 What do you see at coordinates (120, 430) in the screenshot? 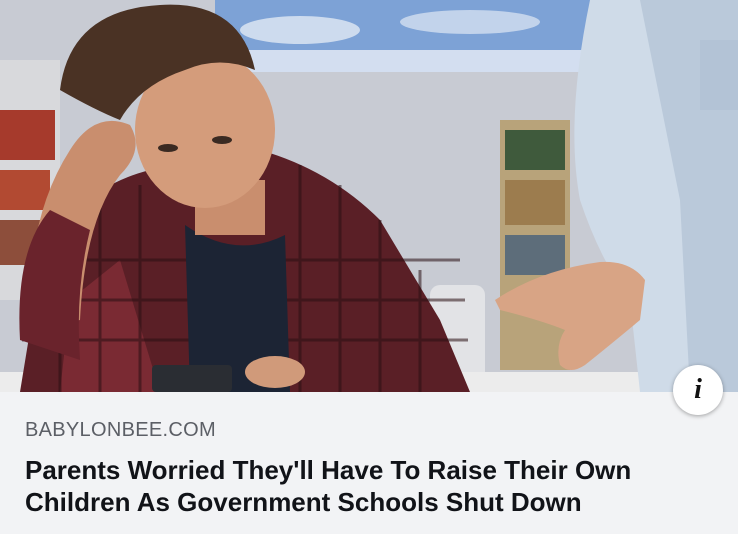
I see `source-domain: BABYLONBEE.COM` at bounding box center [120, 430].